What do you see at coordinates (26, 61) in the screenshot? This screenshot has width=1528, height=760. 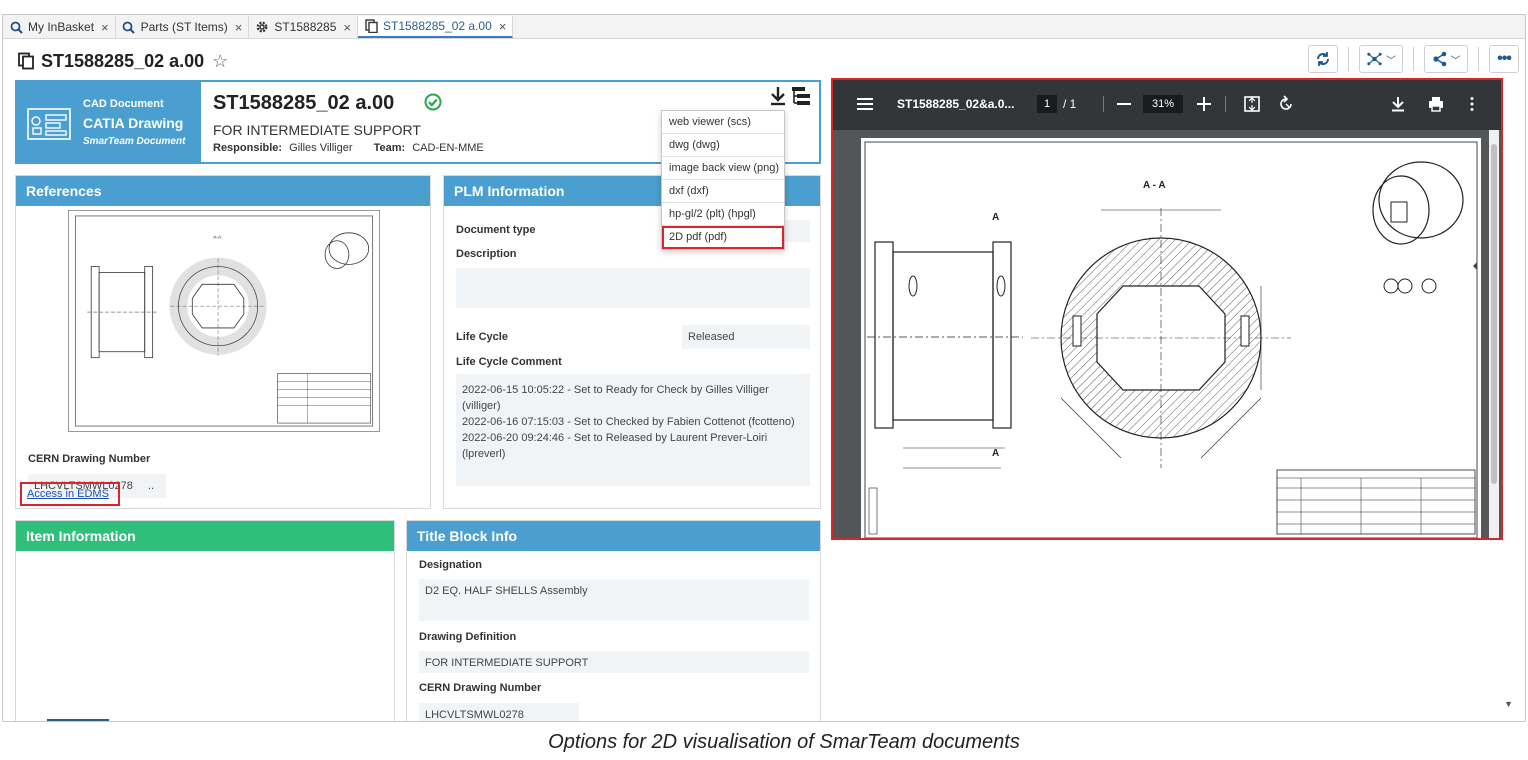 I see `document-copy-icon` at bounding box center [26, 61].